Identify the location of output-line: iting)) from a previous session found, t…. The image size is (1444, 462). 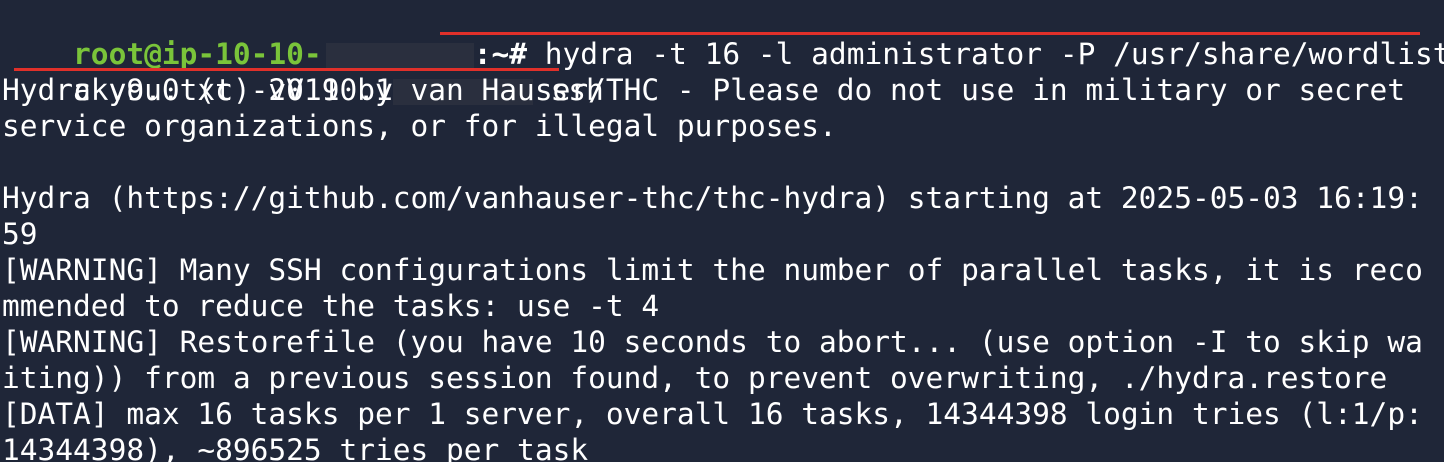
(695, 378).